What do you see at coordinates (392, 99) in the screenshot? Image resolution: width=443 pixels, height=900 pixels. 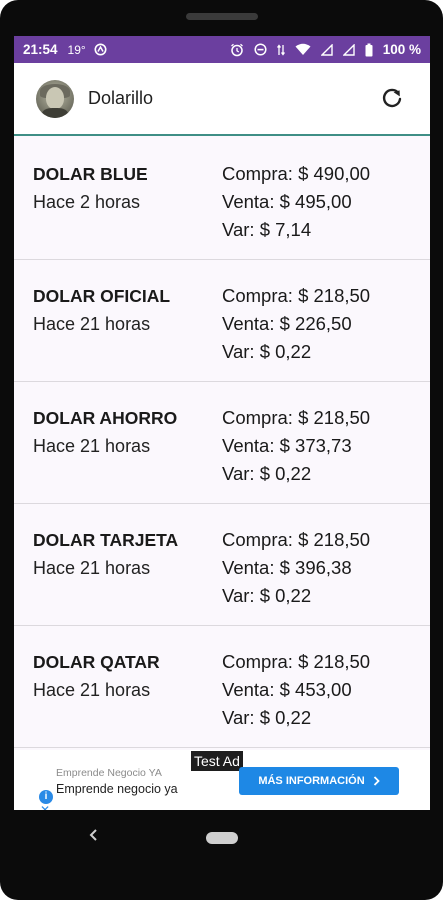 I see `refresh-icon` at bounding box center [392, 99].